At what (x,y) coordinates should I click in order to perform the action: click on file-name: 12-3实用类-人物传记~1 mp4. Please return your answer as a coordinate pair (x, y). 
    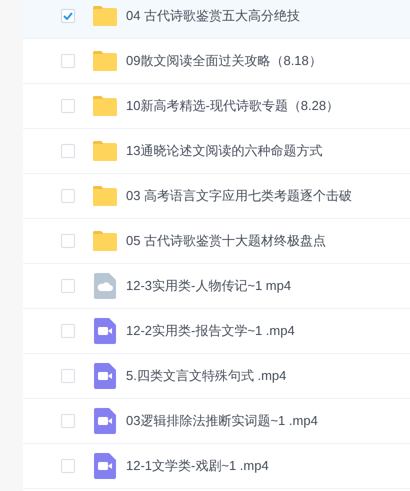
    Looking at the image, I should click on (209, 286).